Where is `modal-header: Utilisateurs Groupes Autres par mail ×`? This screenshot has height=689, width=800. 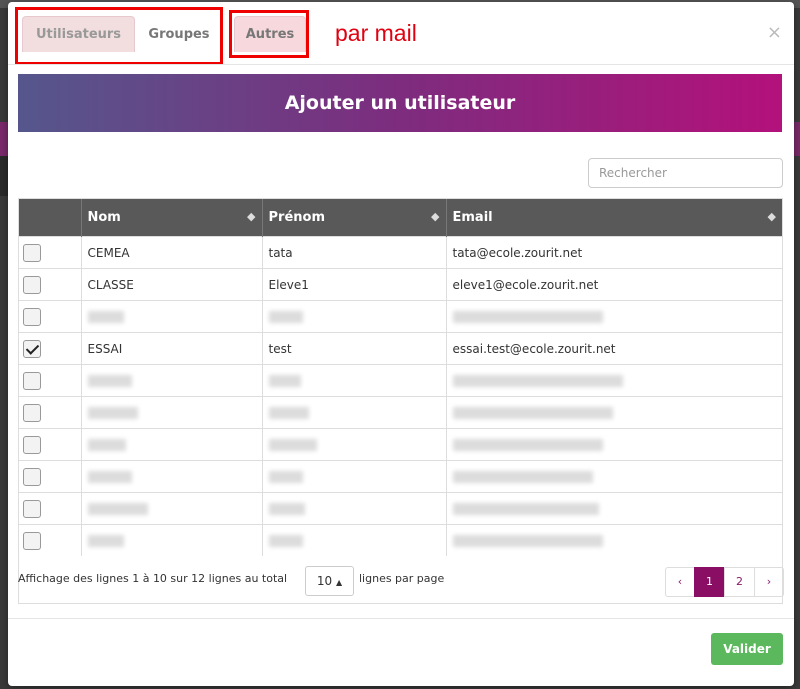
modal-header: Utilisateurs Groupes Autres par mail × is located at coordinates (401, 33).